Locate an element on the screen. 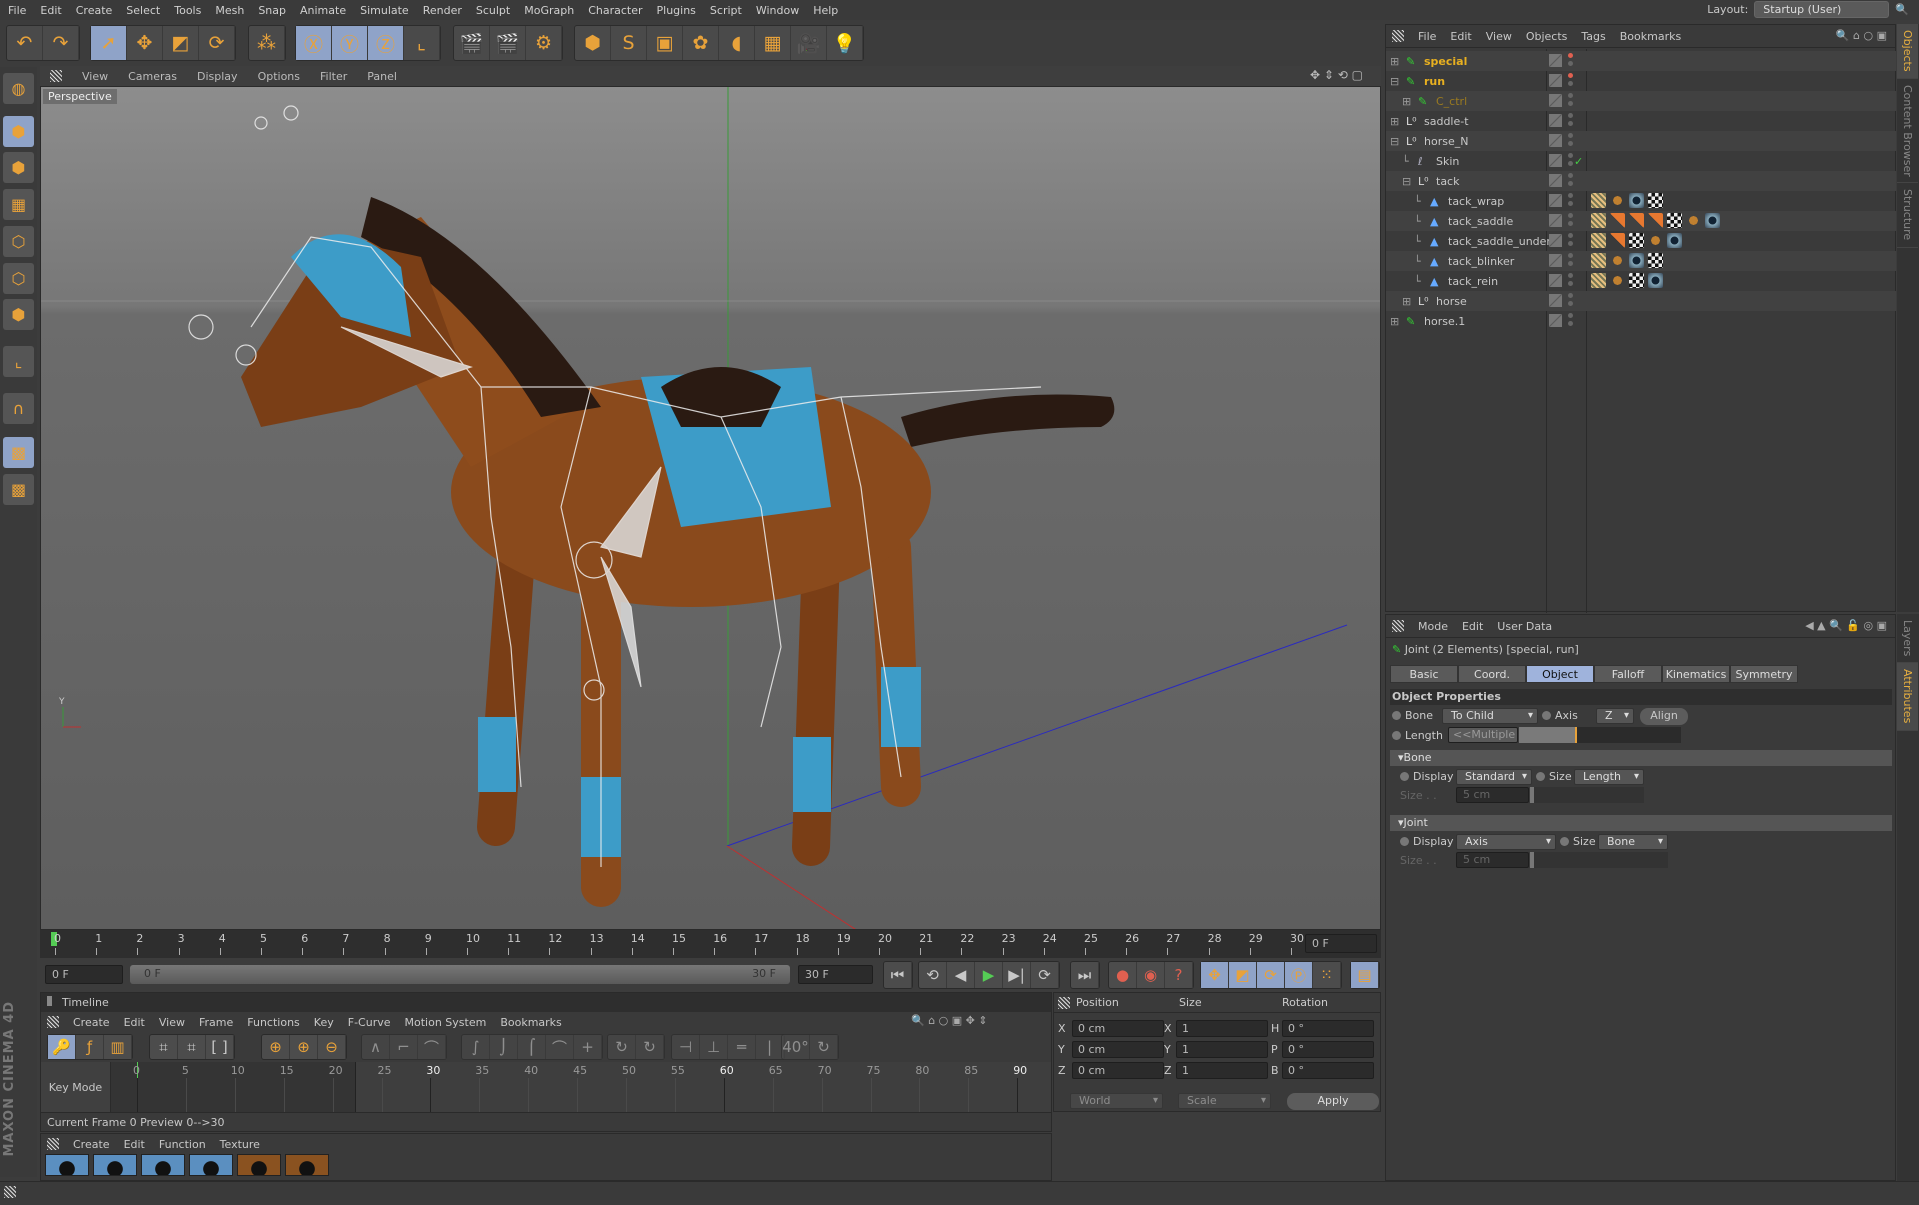 This screenshot has width=1919, height=1205. object-name: tack_blinker is located at coordinates (1481, 261).